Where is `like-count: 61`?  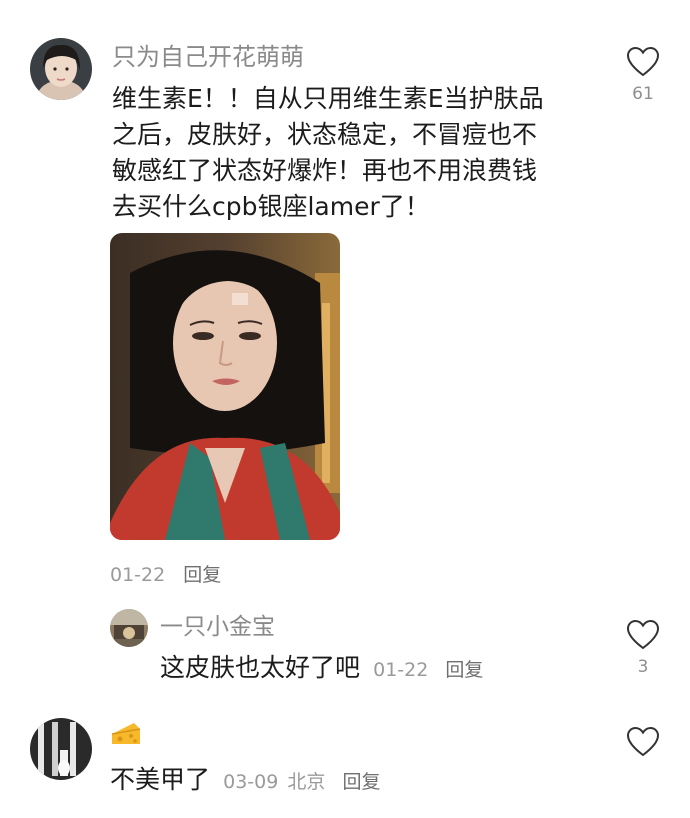
like-count: 61 is located at coordinates (643, 94).